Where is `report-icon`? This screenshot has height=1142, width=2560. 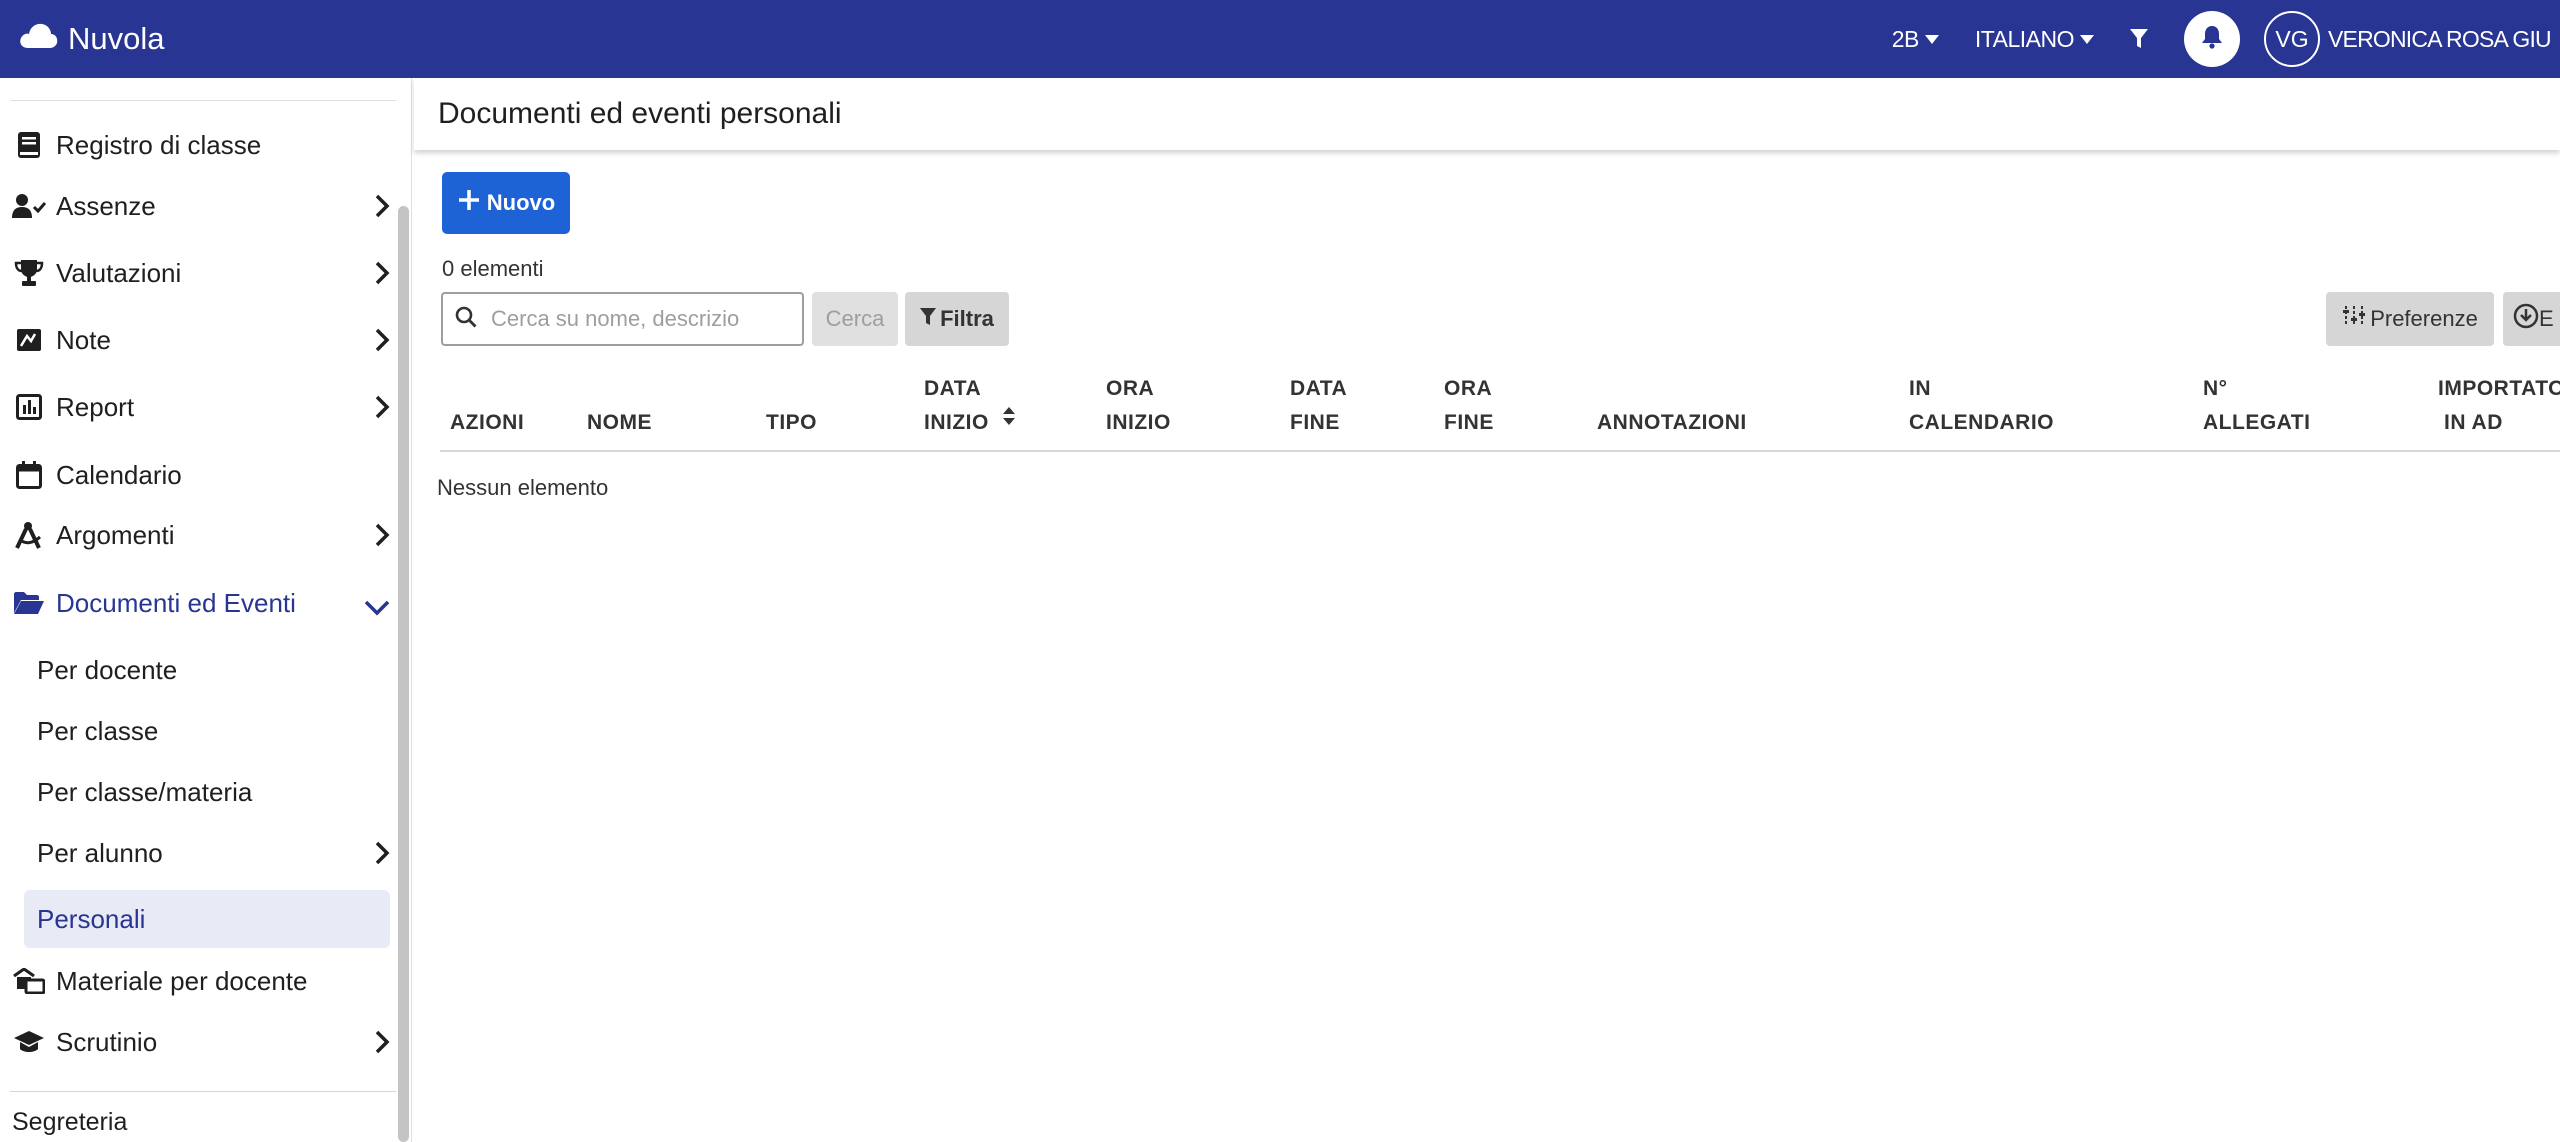
report-icon is located at coordinates (29, 407).